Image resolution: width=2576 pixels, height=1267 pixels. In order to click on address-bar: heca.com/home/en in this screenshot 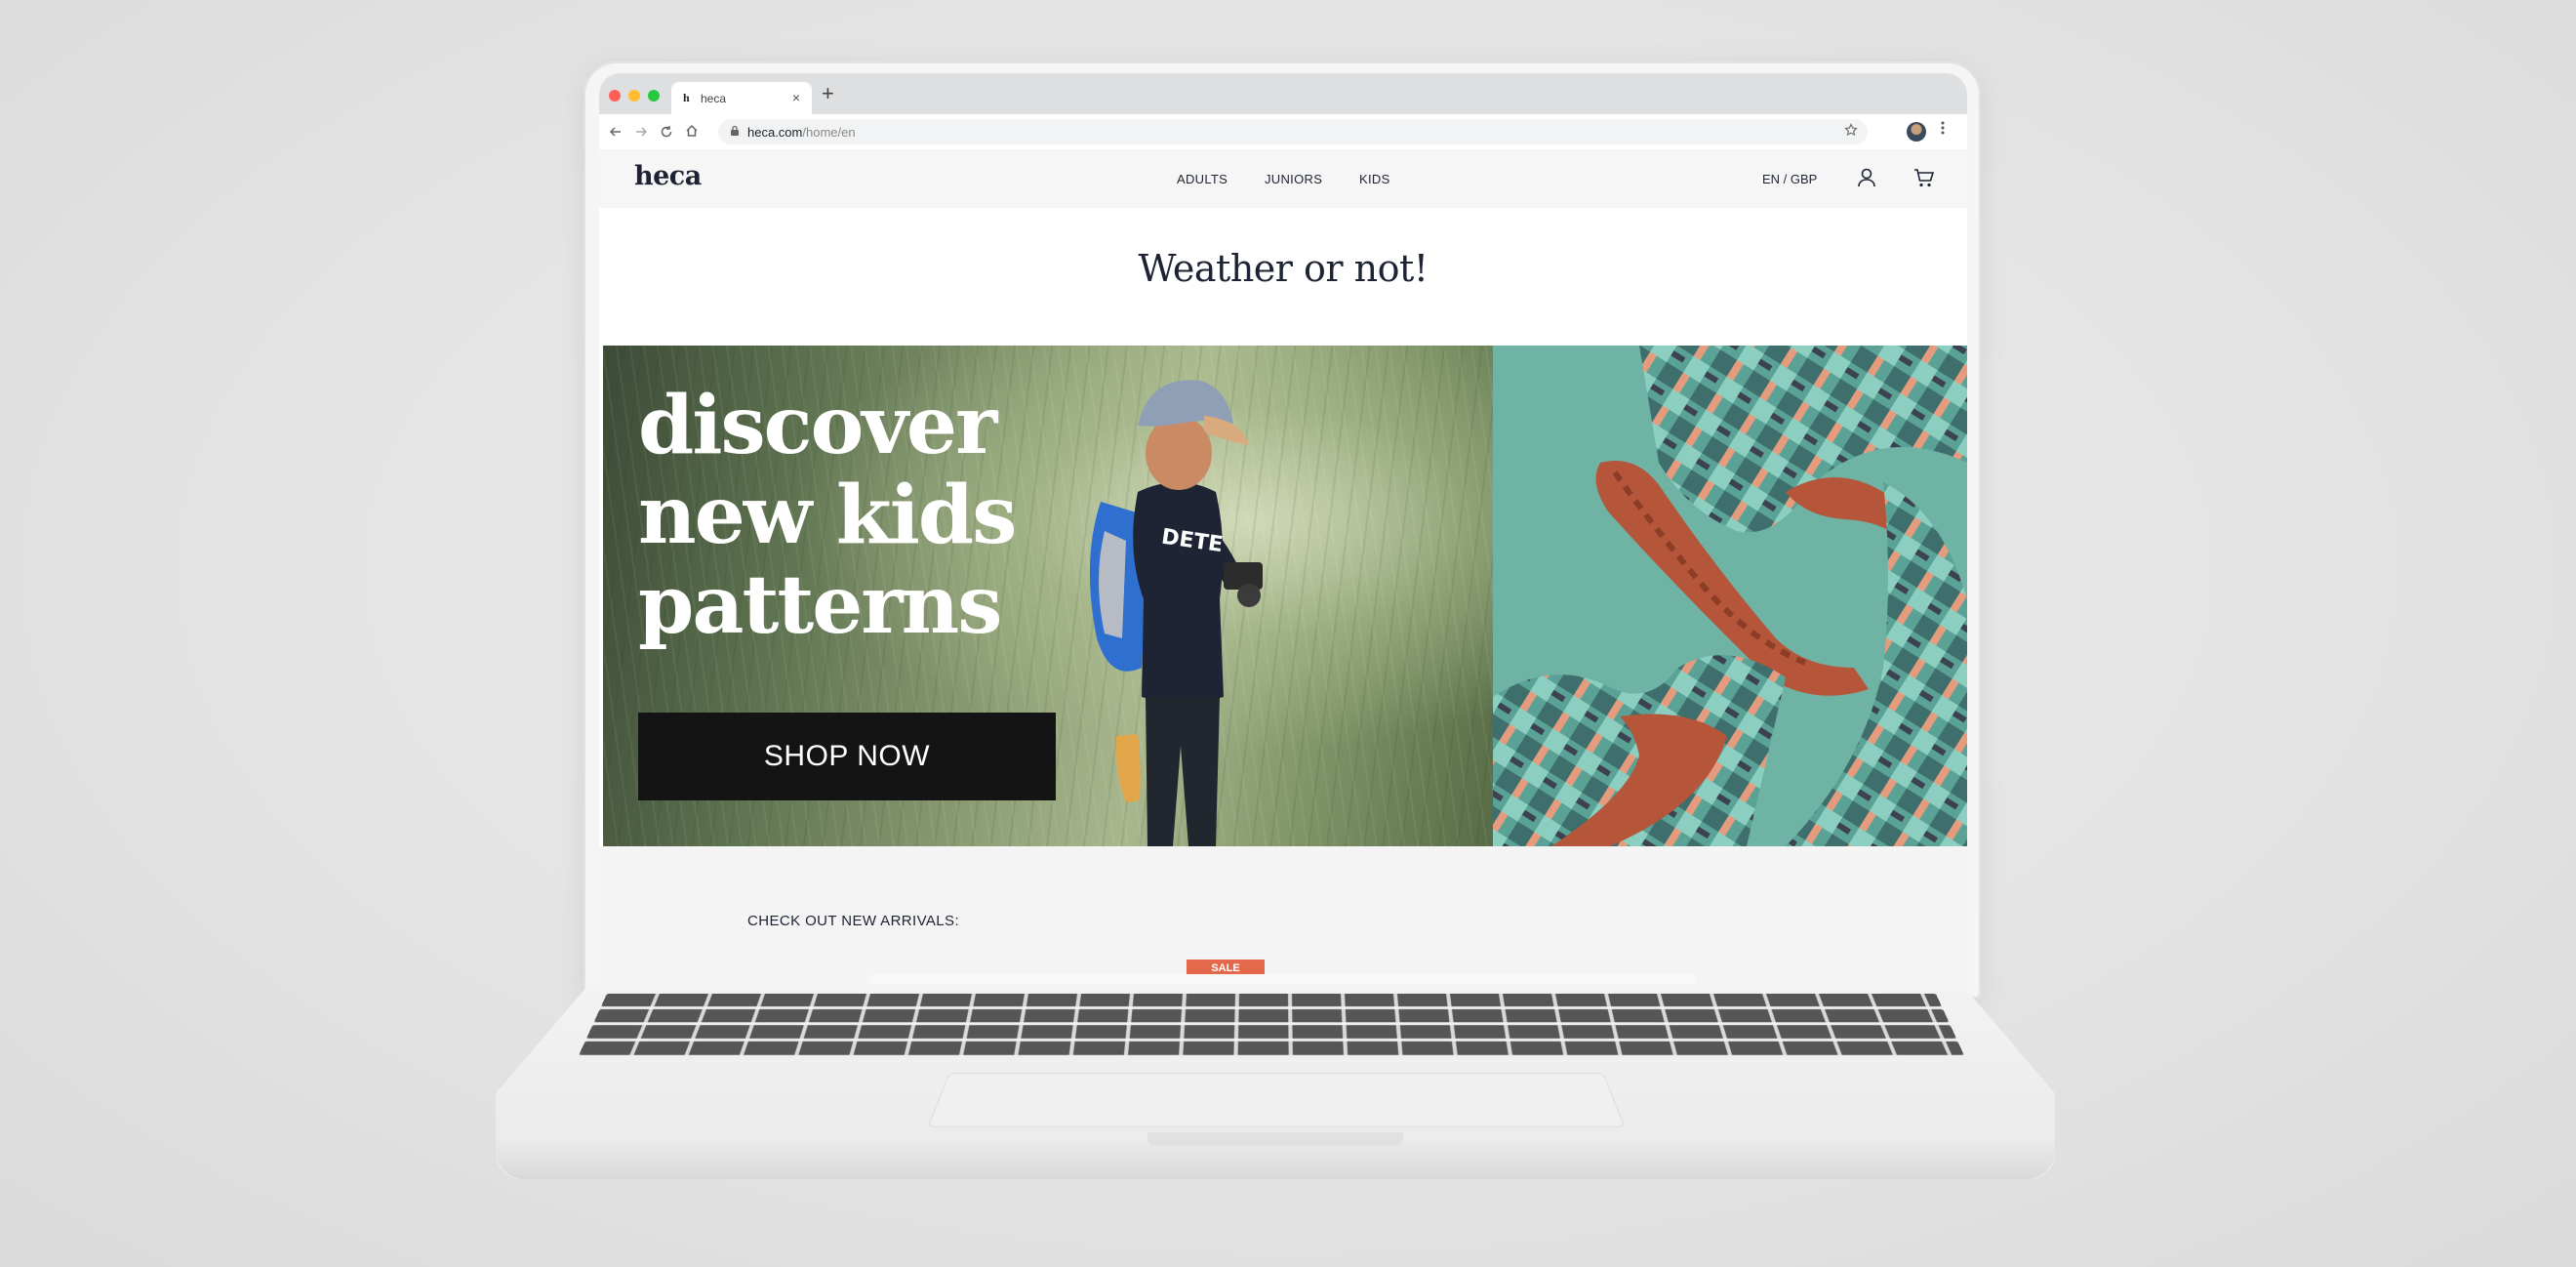, I will do `click(1293, 131)`.